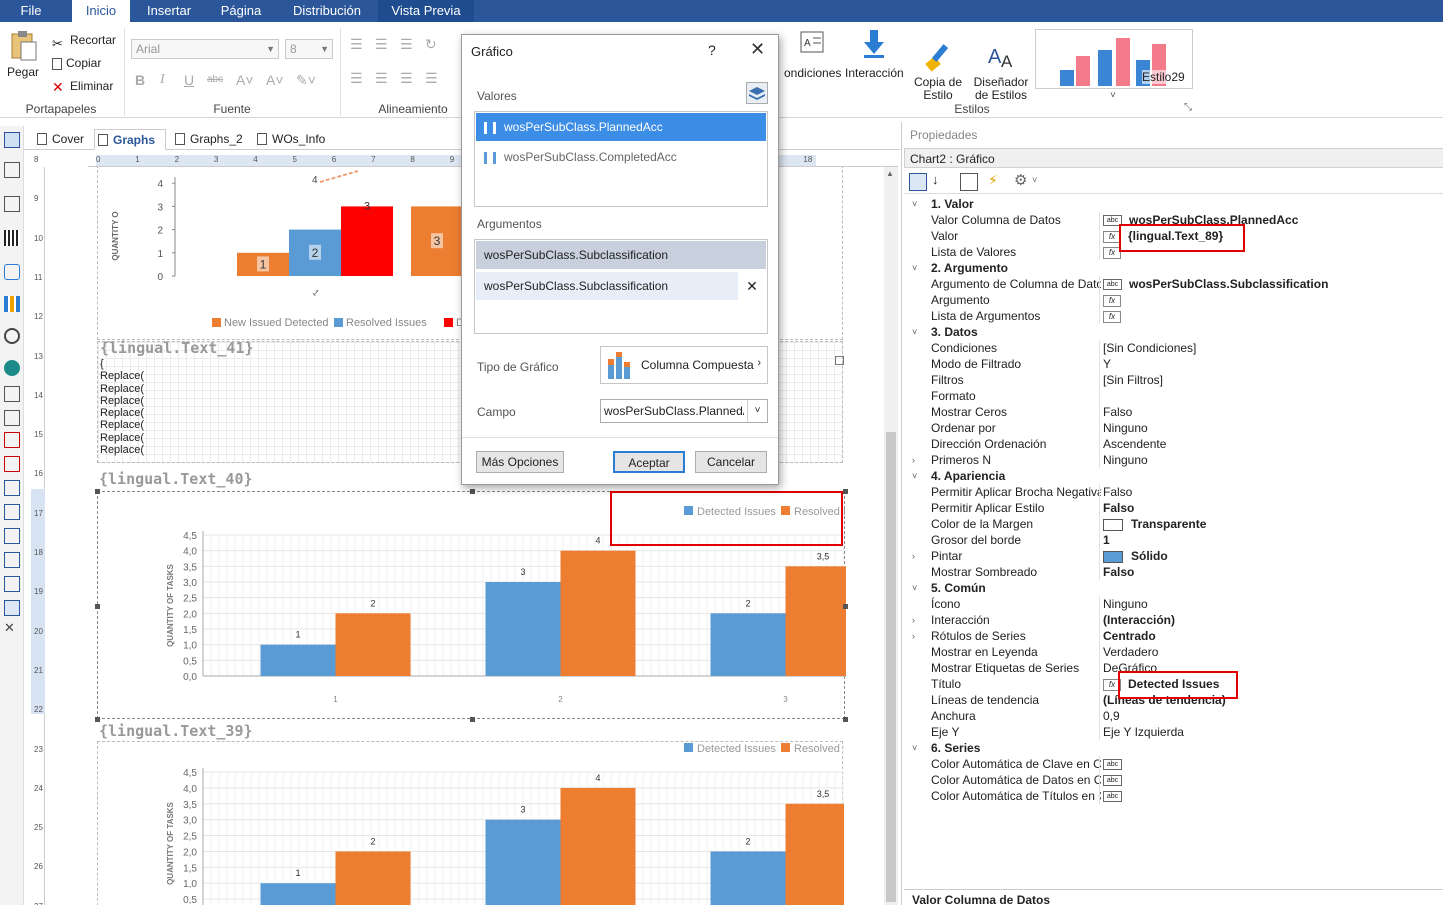 The width and height of the screenshot is (1443, 905). I want to click on bold-button: B, so click(140, 80).